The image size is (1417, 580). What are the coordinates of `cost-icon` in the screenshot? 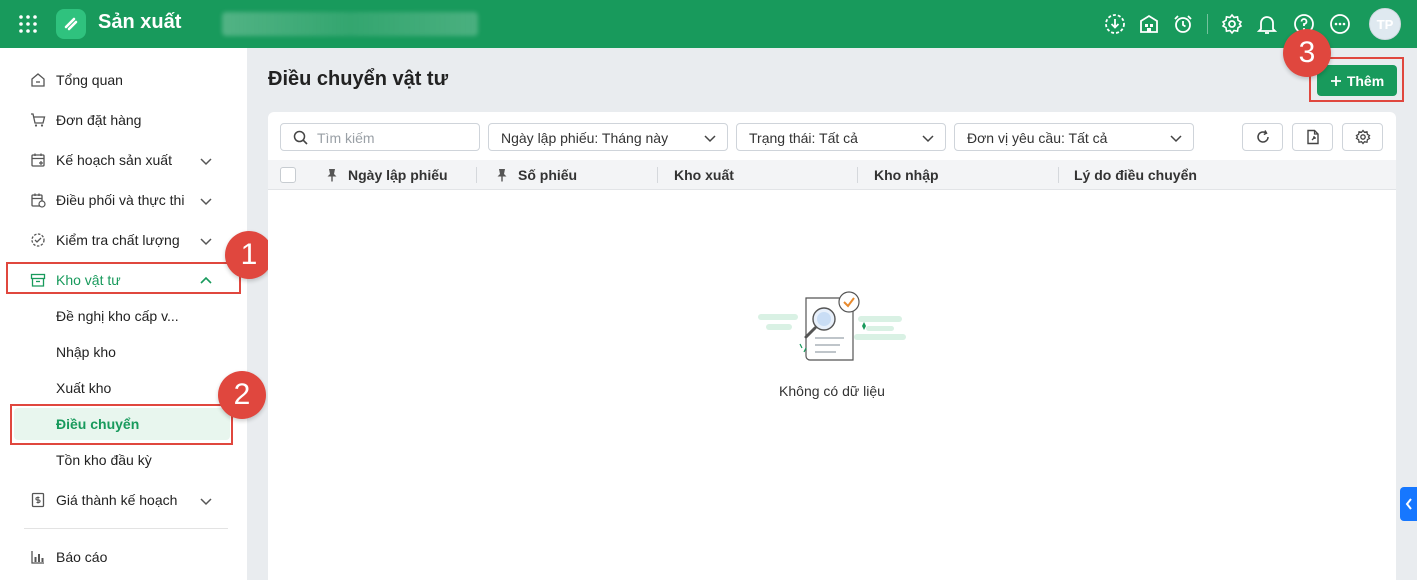 It's located at (38, 500).